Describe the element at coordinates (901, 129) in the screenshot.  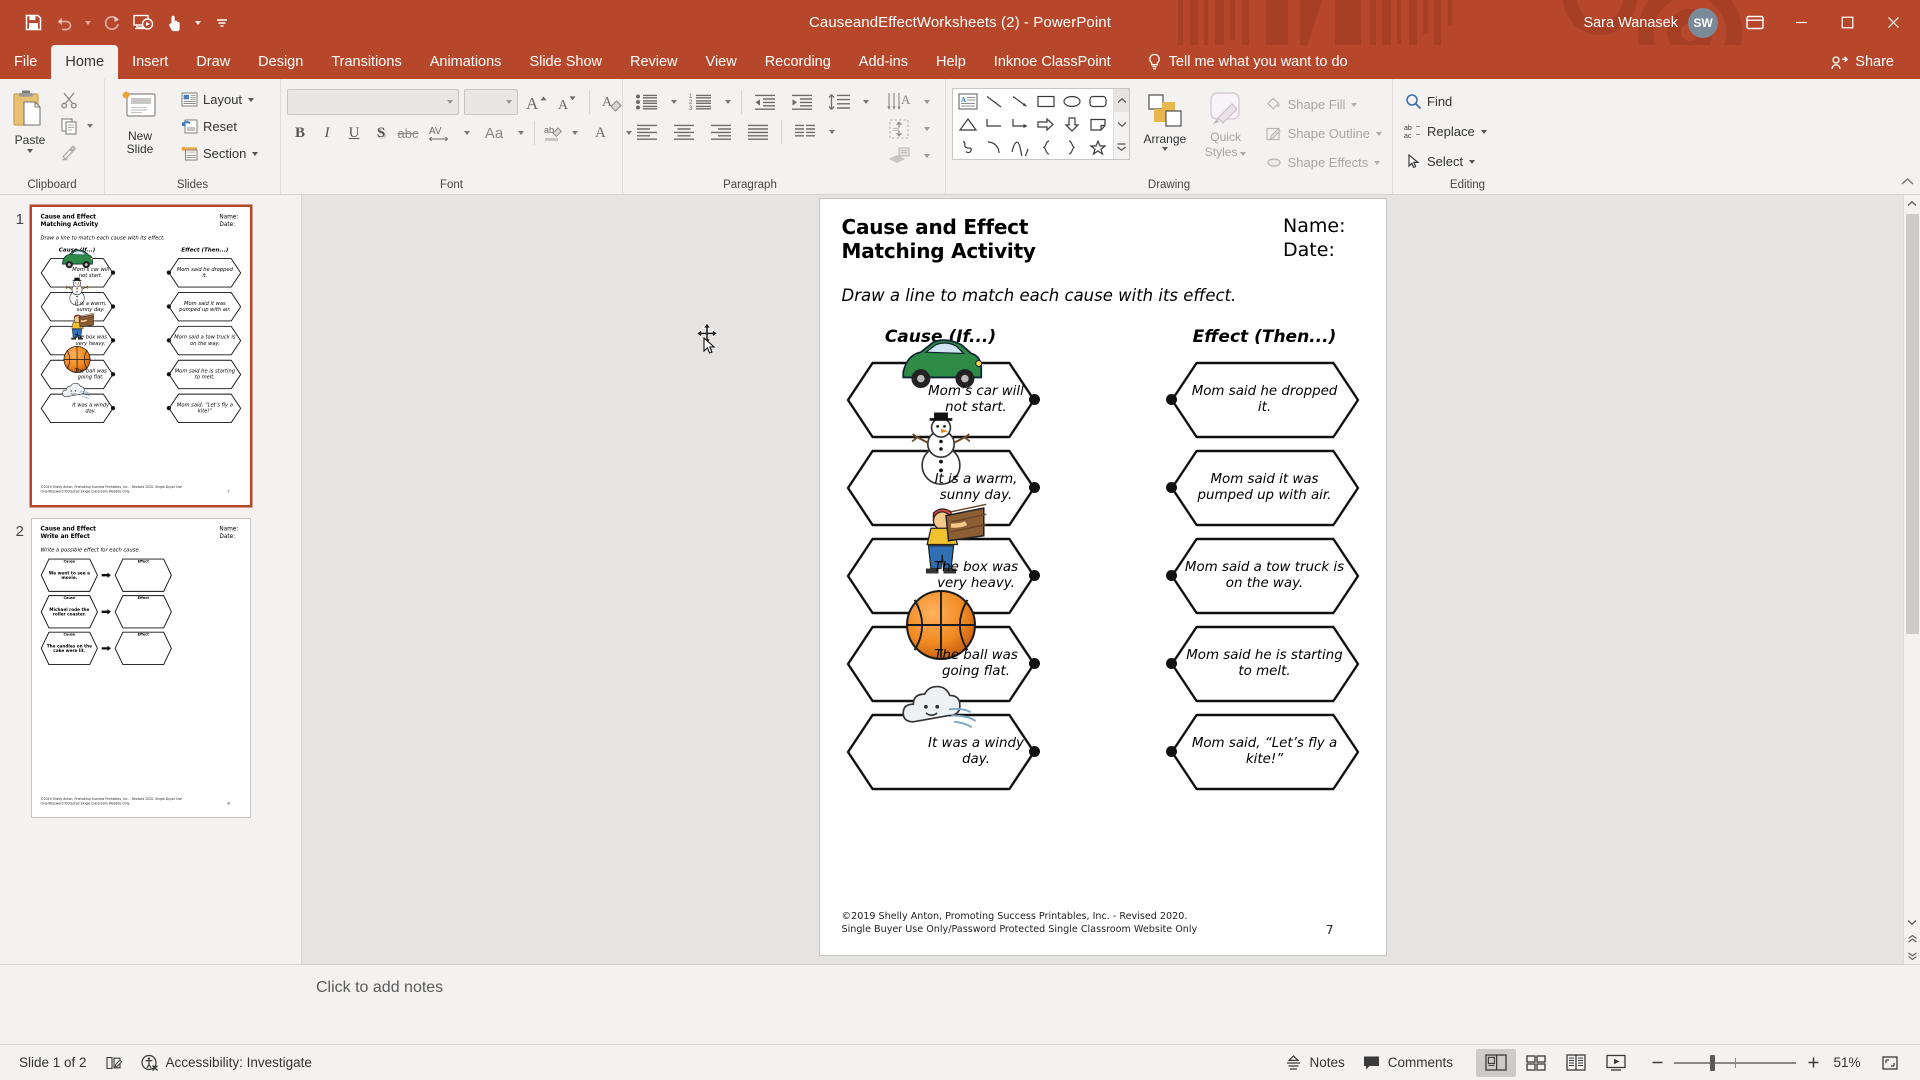
I see `align-text-button` at that location.